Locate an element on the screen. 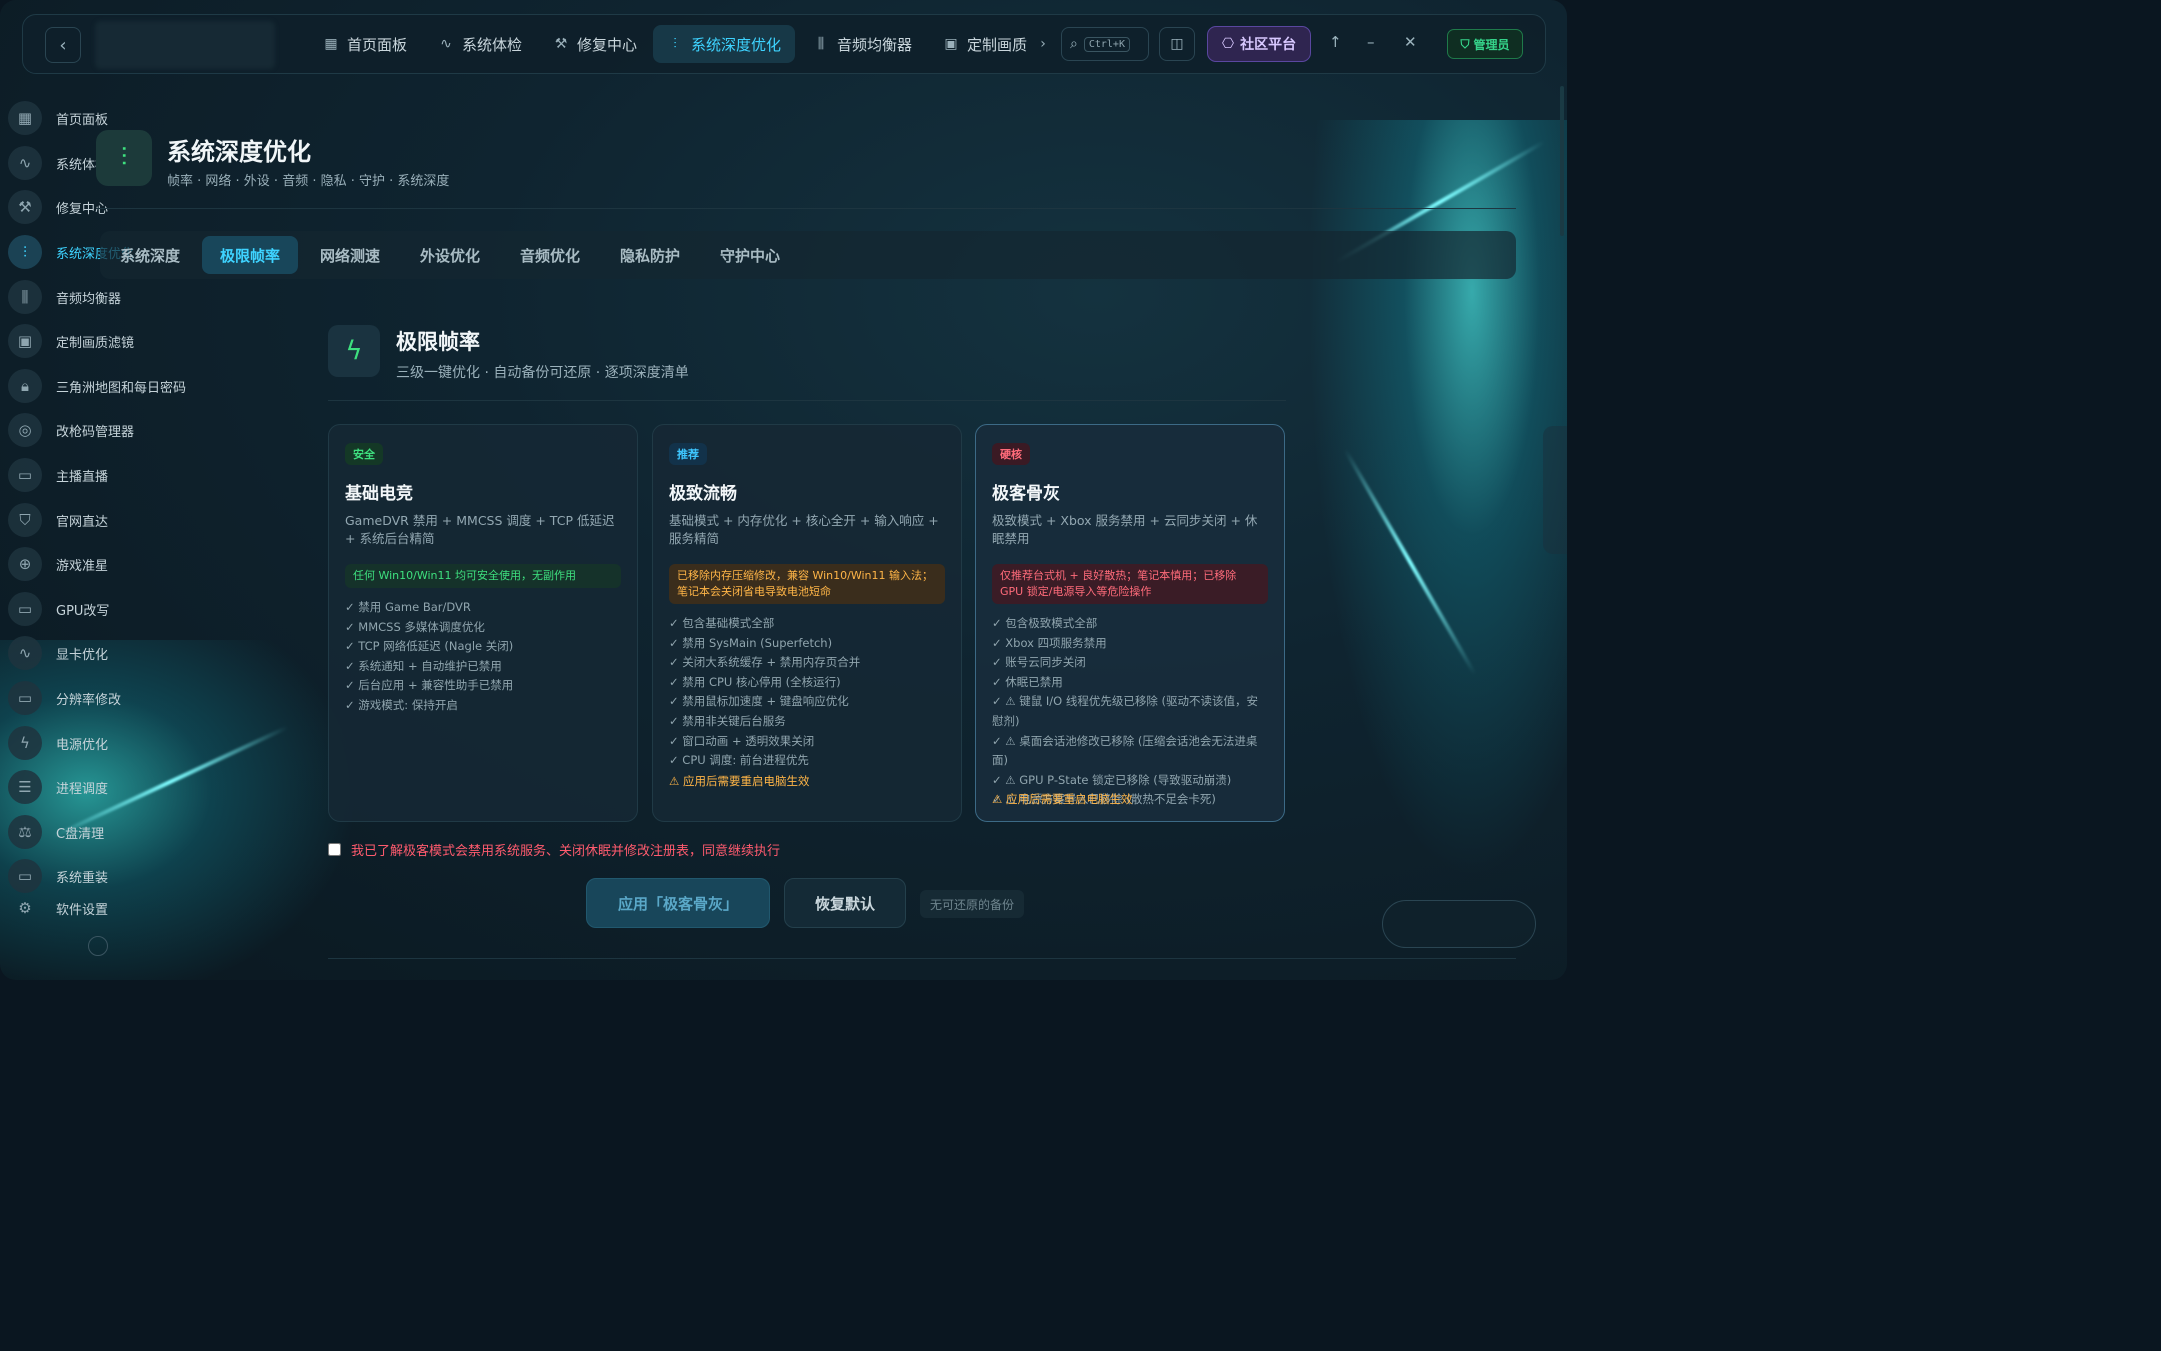  apply-button: 应用「极客骨灰」 is located at coordinates (678, 903).